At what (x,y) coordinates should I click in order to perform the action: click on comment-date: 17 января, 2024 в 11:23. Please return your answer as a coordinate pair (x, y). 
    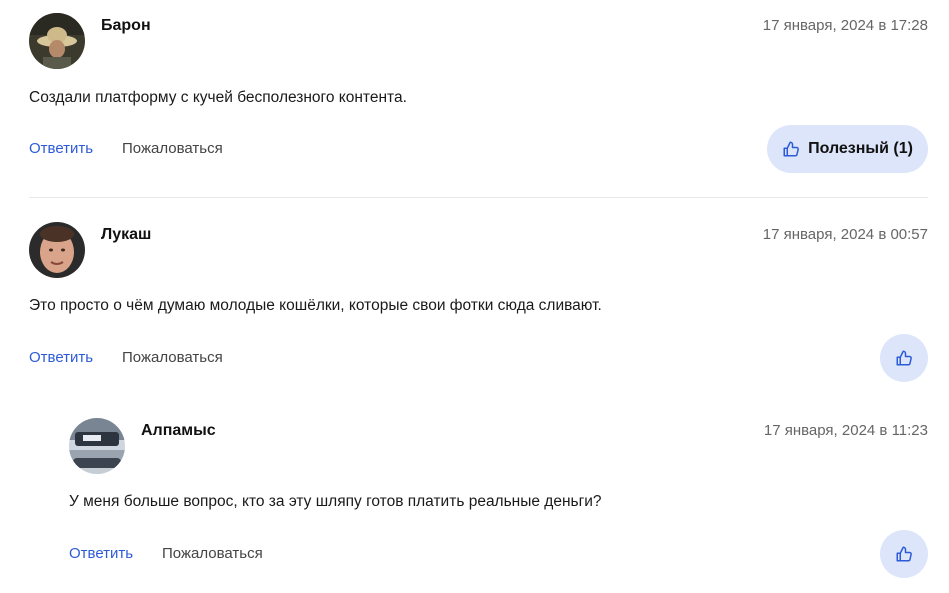
    Looking at the image, I should click on (845, 430).